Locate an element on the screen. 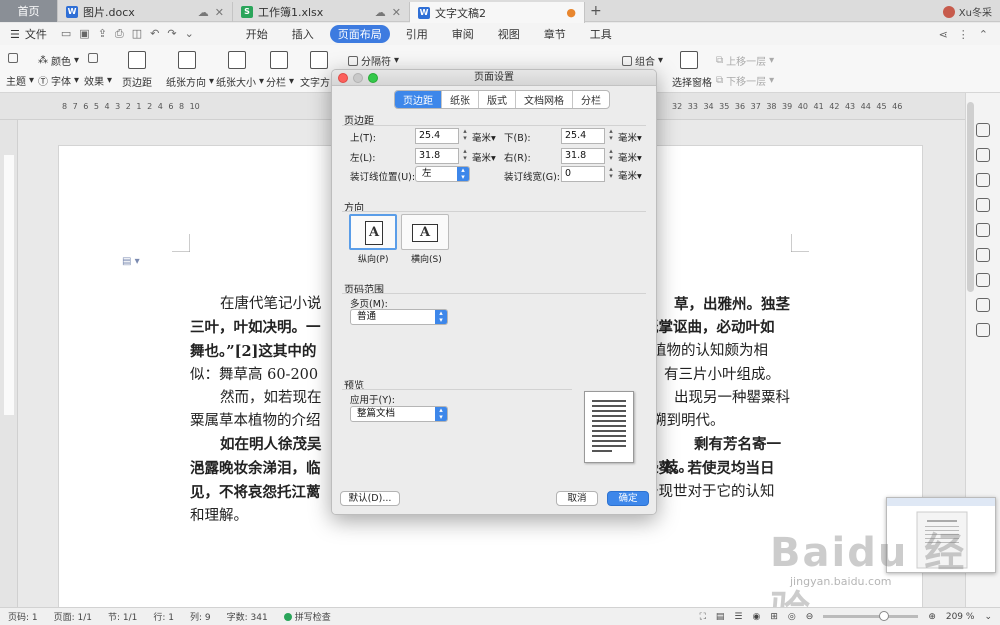 The width and height of the screenshot is (1000, 625). lock-icon is located at coordinates (983, 255).